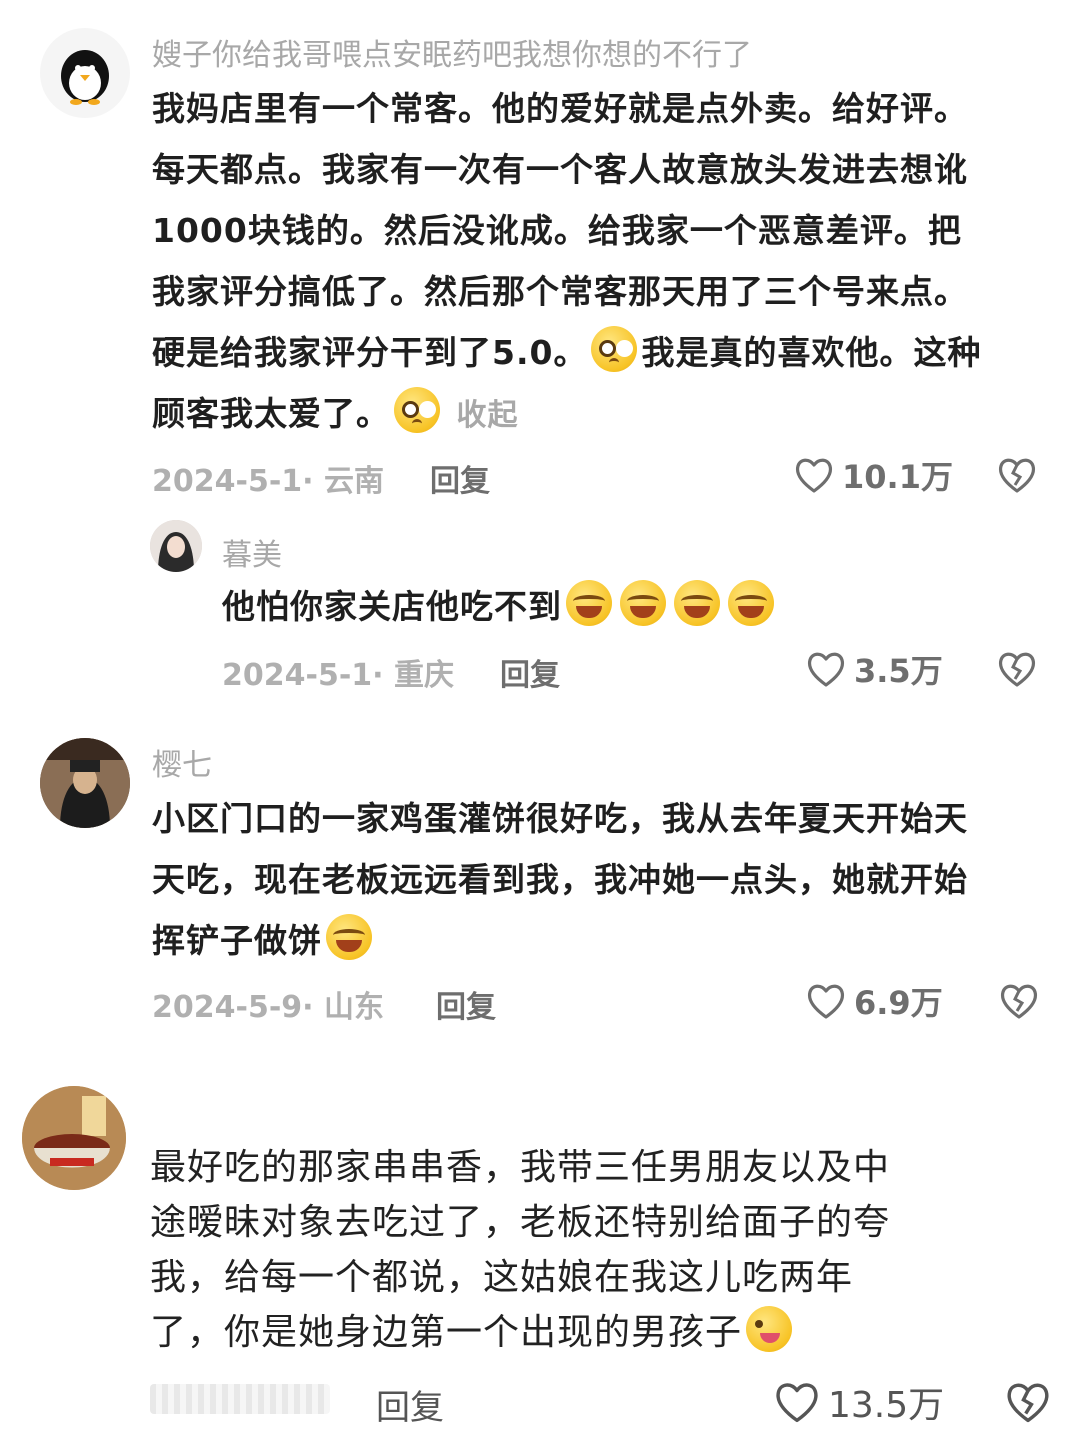 This screenshot has width=1080, height=1440. What do you see at coordinates (502, 1277) in the screenshot?
I see `comment-line: 我，给每一个都说，这姑娘在我这儿吃两年` at bounding box center [502, 1277].